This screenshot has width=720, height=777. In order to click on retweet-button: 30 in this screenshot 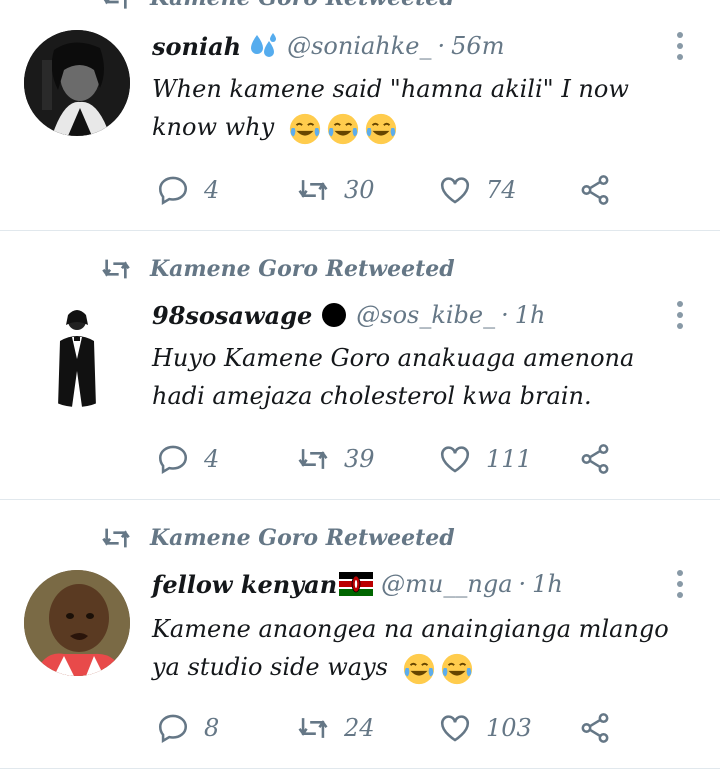, I will do `click(335, 190)`.